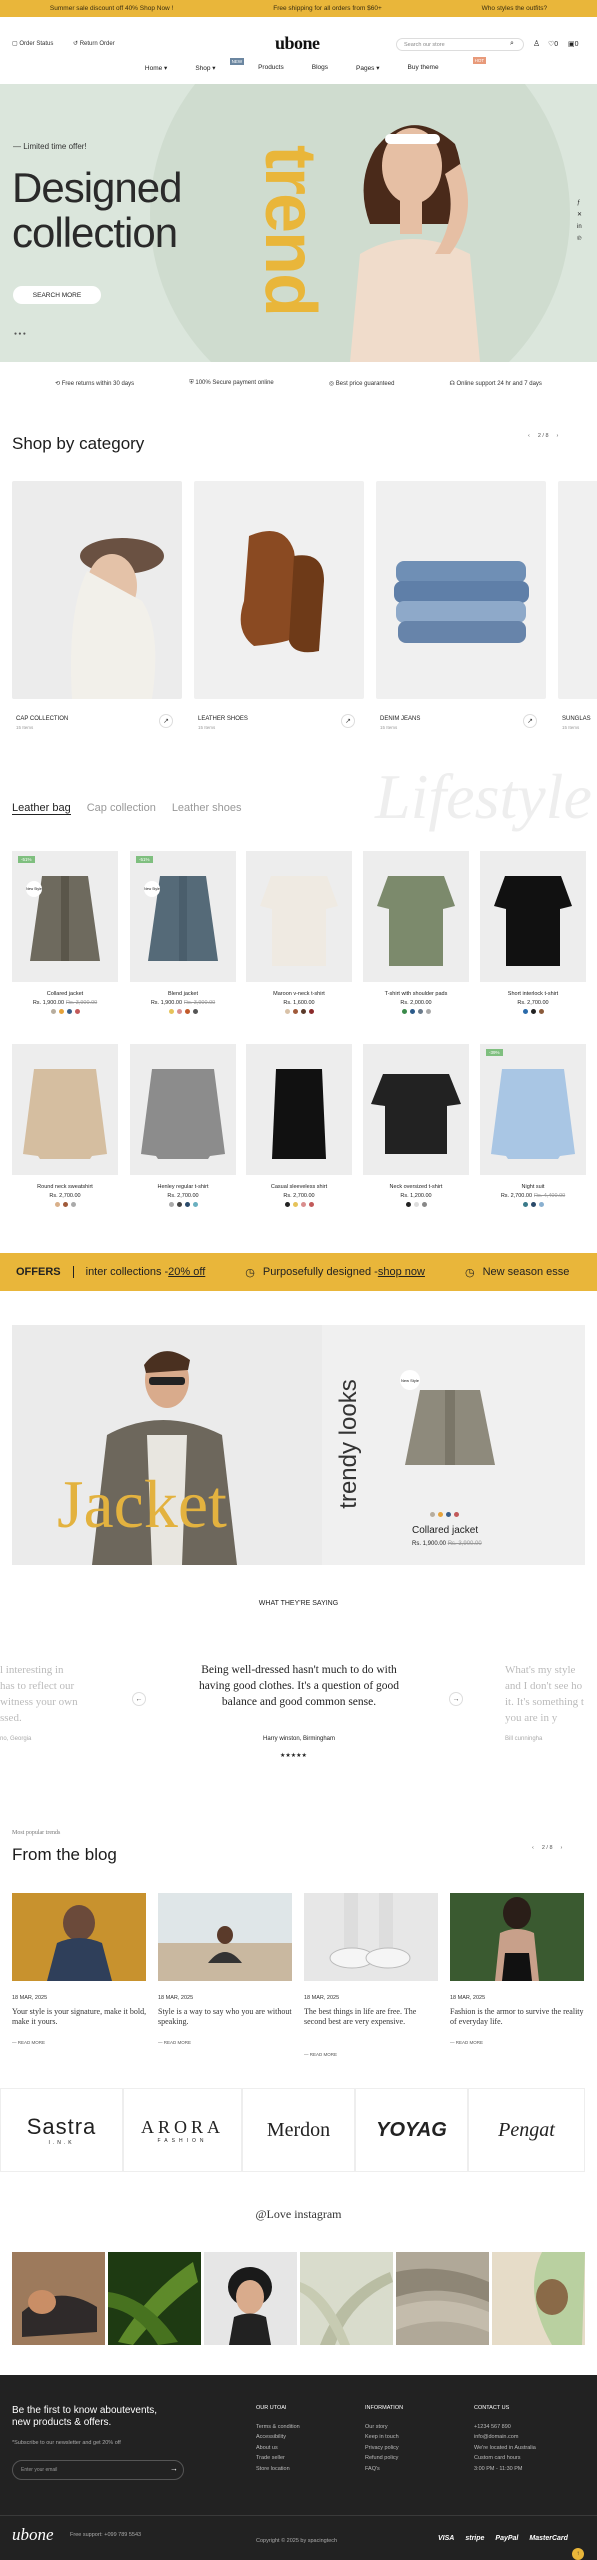 The height and width of the screenshot is (2560, 597). Describe the element at coordinates (526, 2130) in the screenshot. I see `brand-pengat: Pengat` at that location.